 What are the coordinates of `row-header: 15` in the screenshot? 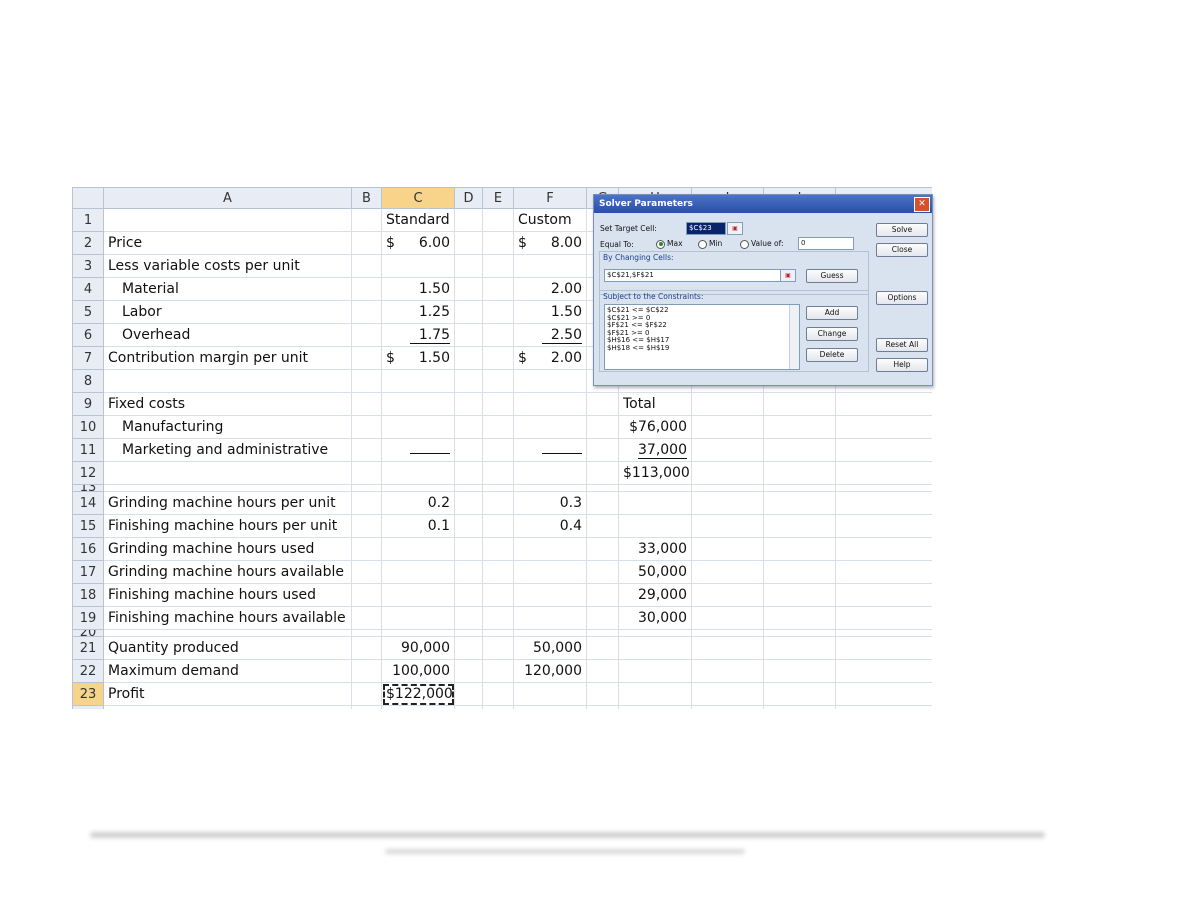 It's located at (88, 526).